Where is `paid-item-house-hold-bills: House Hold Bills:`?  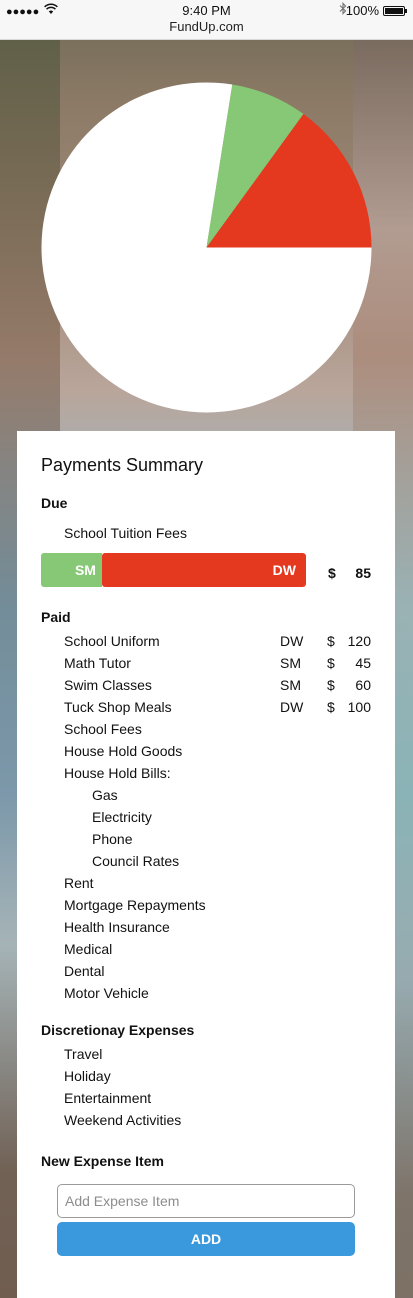 paid-item-house-hold-bills: House Hold Bills: is located at coordinates (117, 773).